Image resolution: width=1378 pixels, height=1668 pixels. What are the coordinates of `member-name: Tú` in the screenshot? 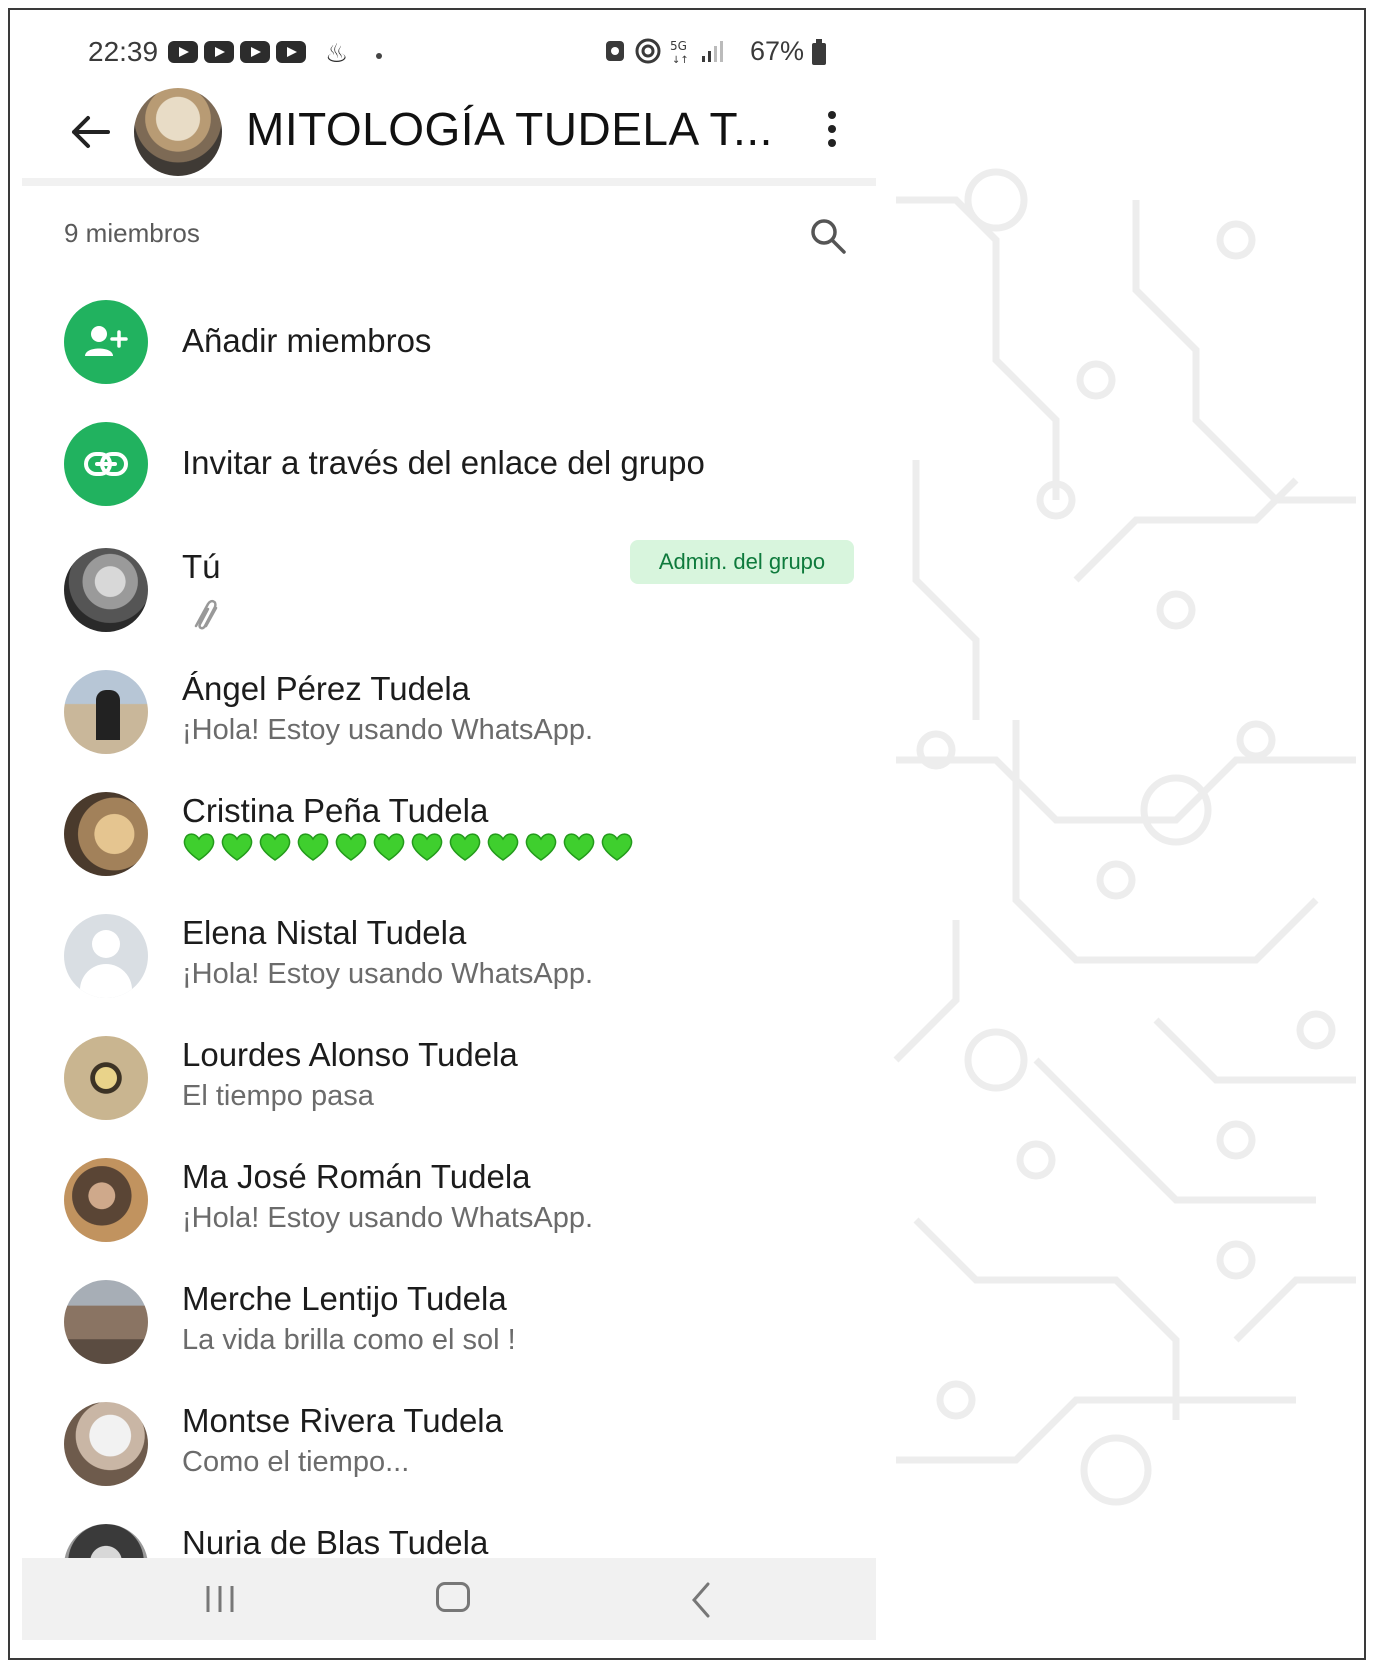 It's located at (201, 566).